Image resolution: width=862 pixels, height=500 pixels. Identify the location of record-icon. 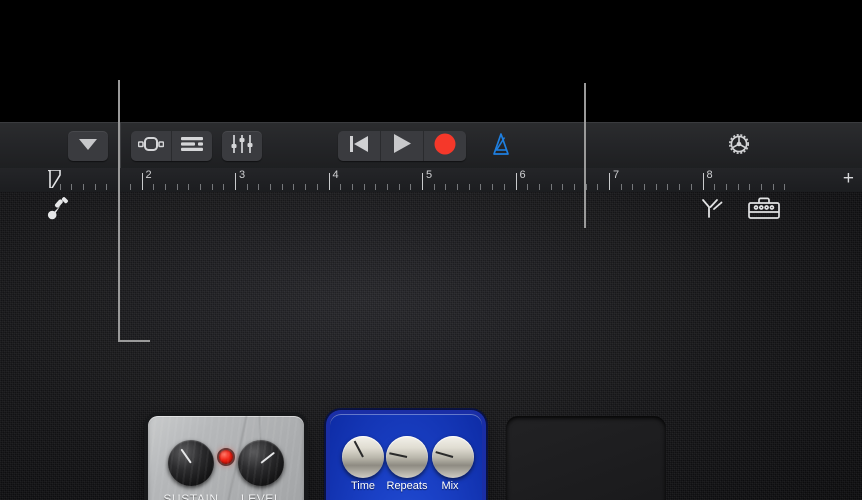
(445, 146).